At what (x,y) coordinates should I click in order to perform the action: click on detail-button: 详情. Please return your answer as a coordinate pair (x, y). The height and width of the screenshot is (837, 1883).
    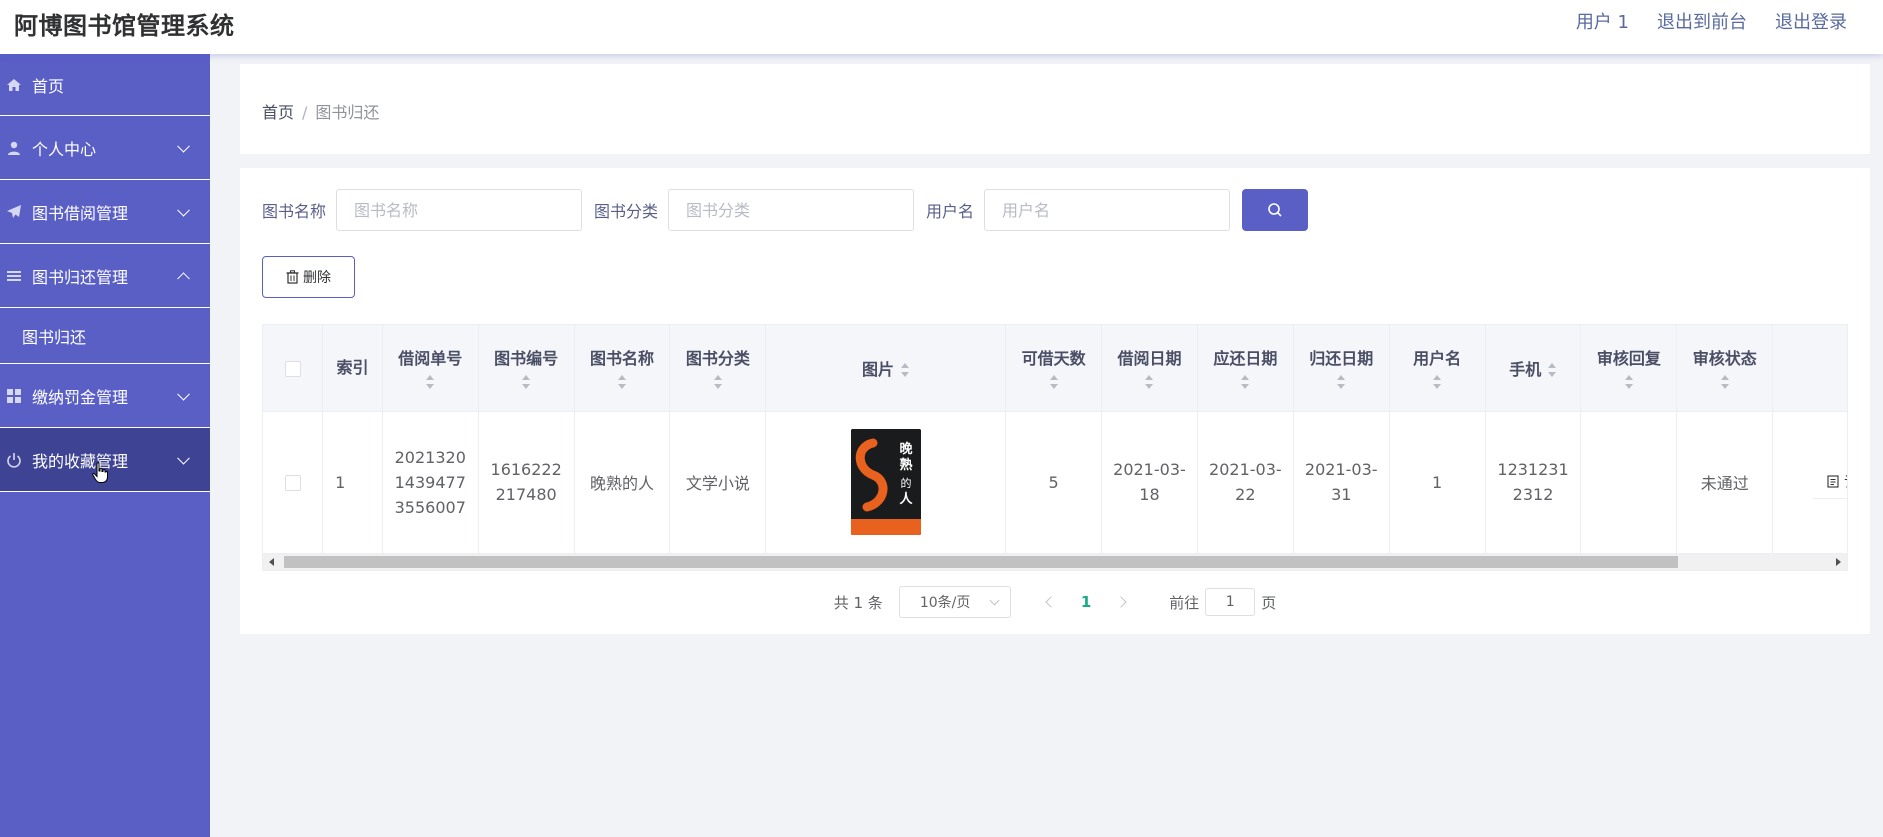
    Looking at the image, I should click on (1830, 482).